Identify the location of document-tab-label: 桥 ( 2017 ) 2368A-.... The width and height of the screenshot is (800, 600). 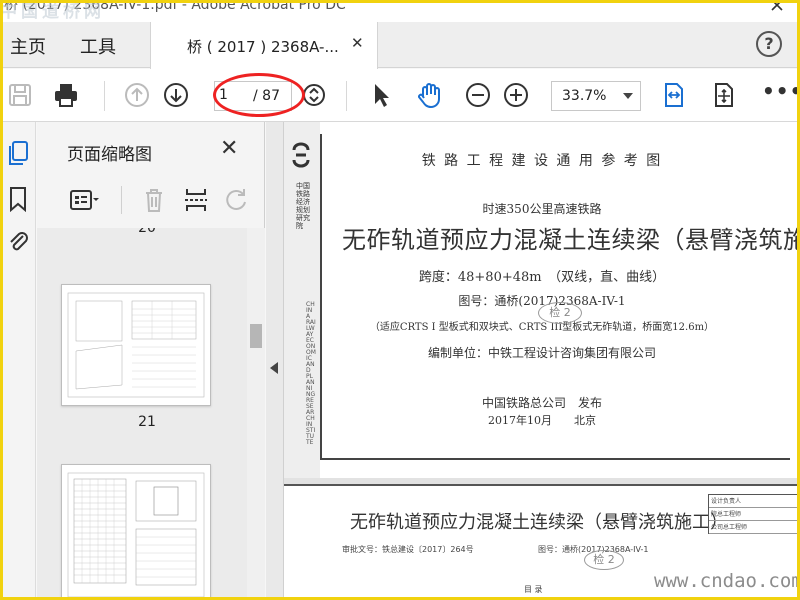
(263, 47).